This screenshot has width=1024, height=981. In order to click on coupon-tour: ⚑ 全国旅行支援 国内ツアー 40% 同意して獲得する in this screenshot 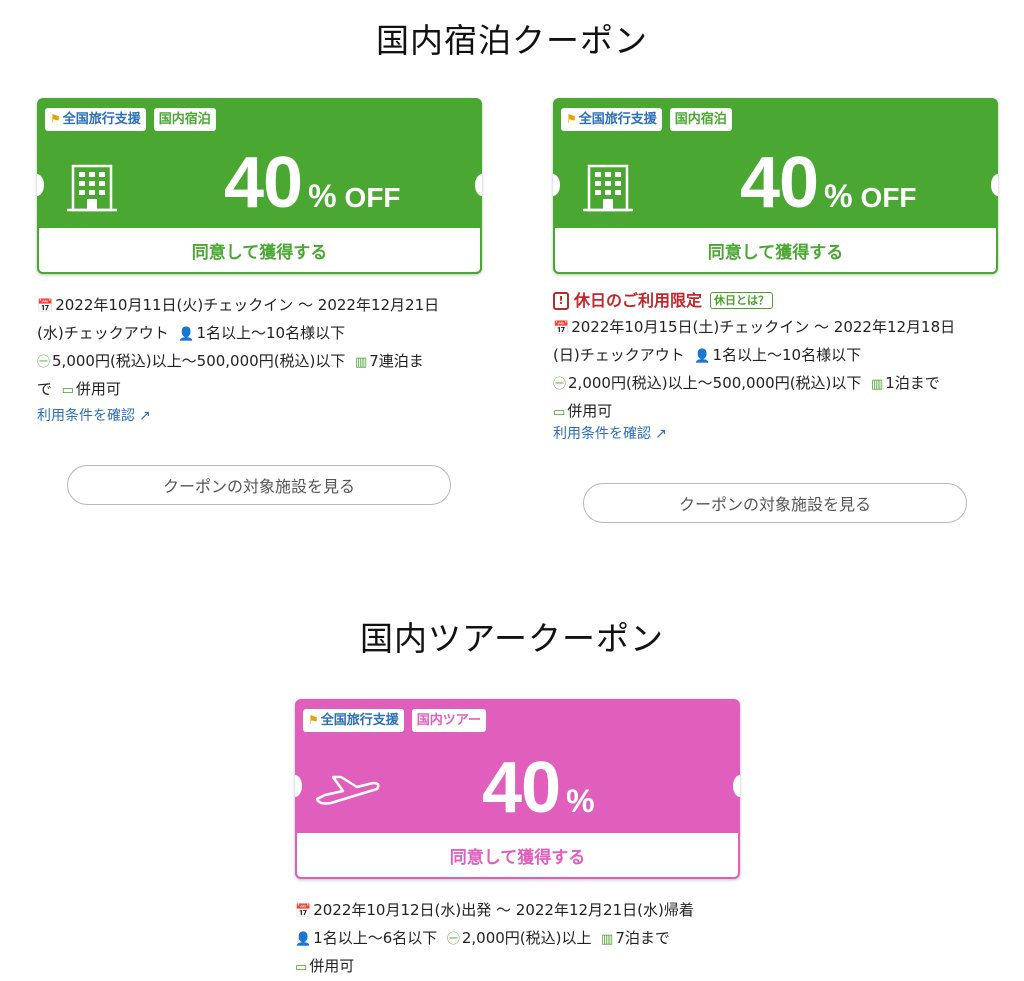, I will do `click(517, 789)`.